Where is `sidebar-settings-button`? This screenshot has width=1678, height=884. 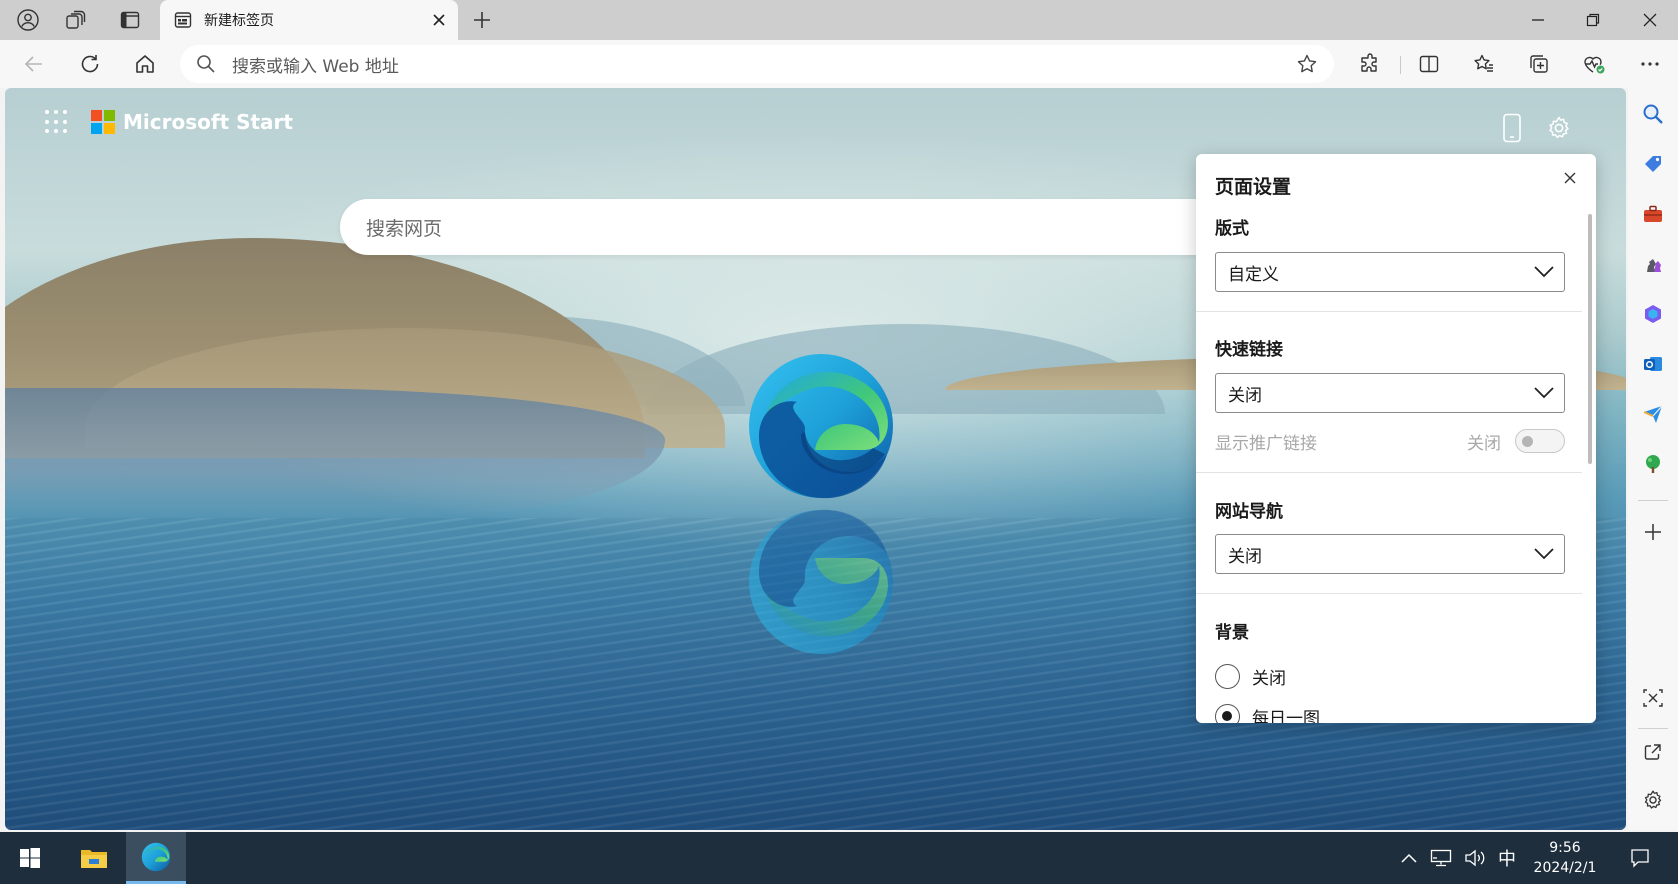
sidebar-settings-button is located at coordinates (1653, 800).